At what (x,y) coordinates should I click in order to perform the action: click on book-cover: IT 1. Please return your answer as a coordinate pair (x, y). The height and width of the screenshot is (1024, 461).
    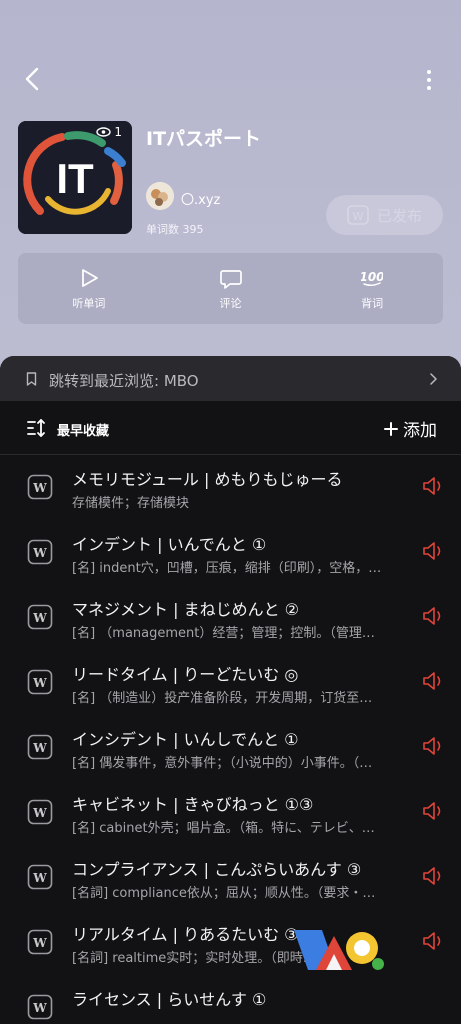
    Looking at the image, I should click on (75, 177).